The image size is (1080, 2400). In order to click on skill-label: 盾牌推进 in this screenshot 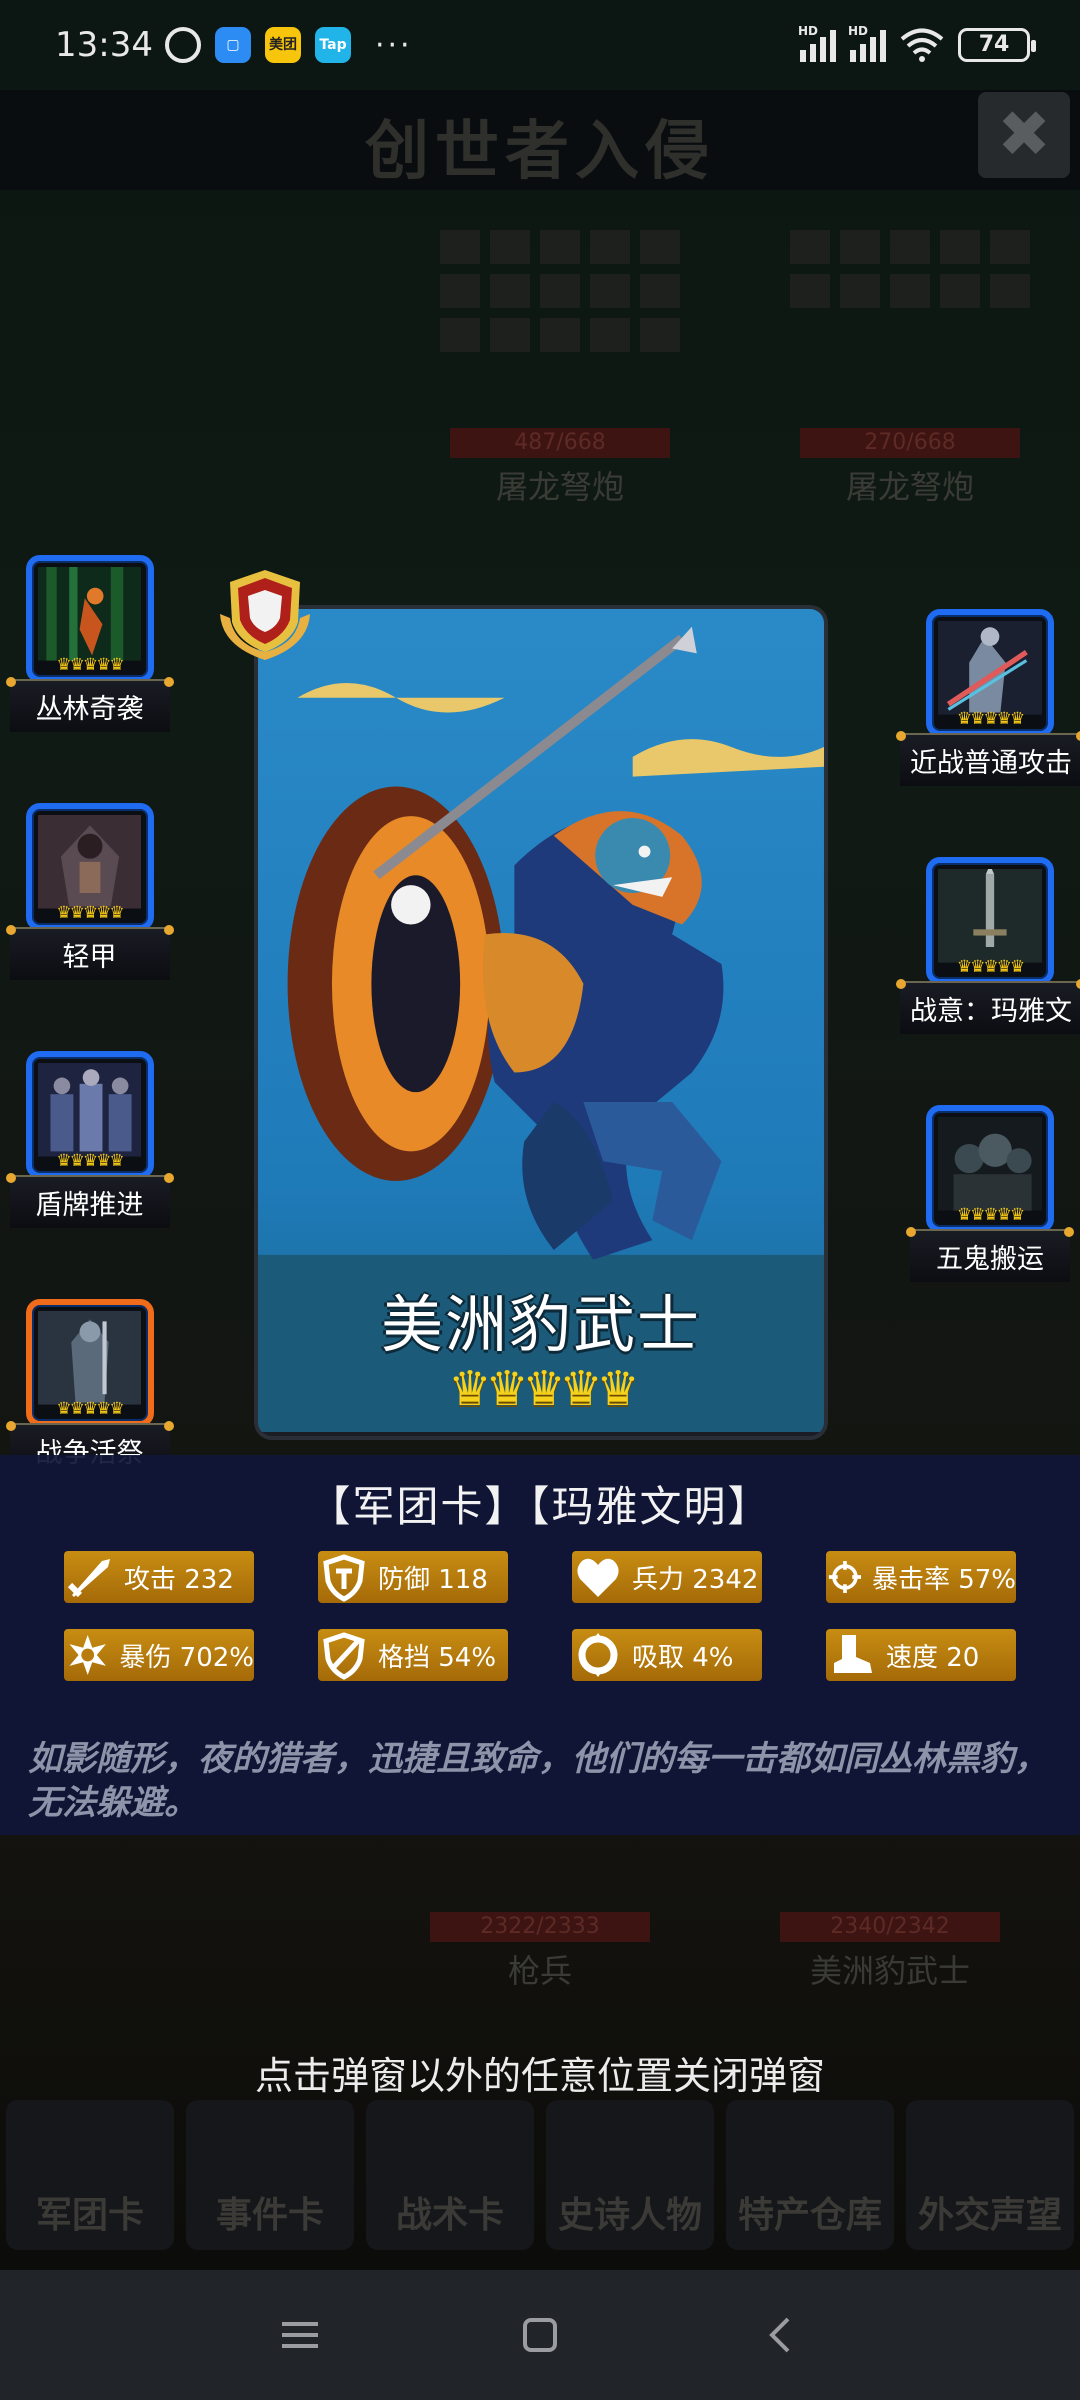, I will do `click(89, 1200)`.